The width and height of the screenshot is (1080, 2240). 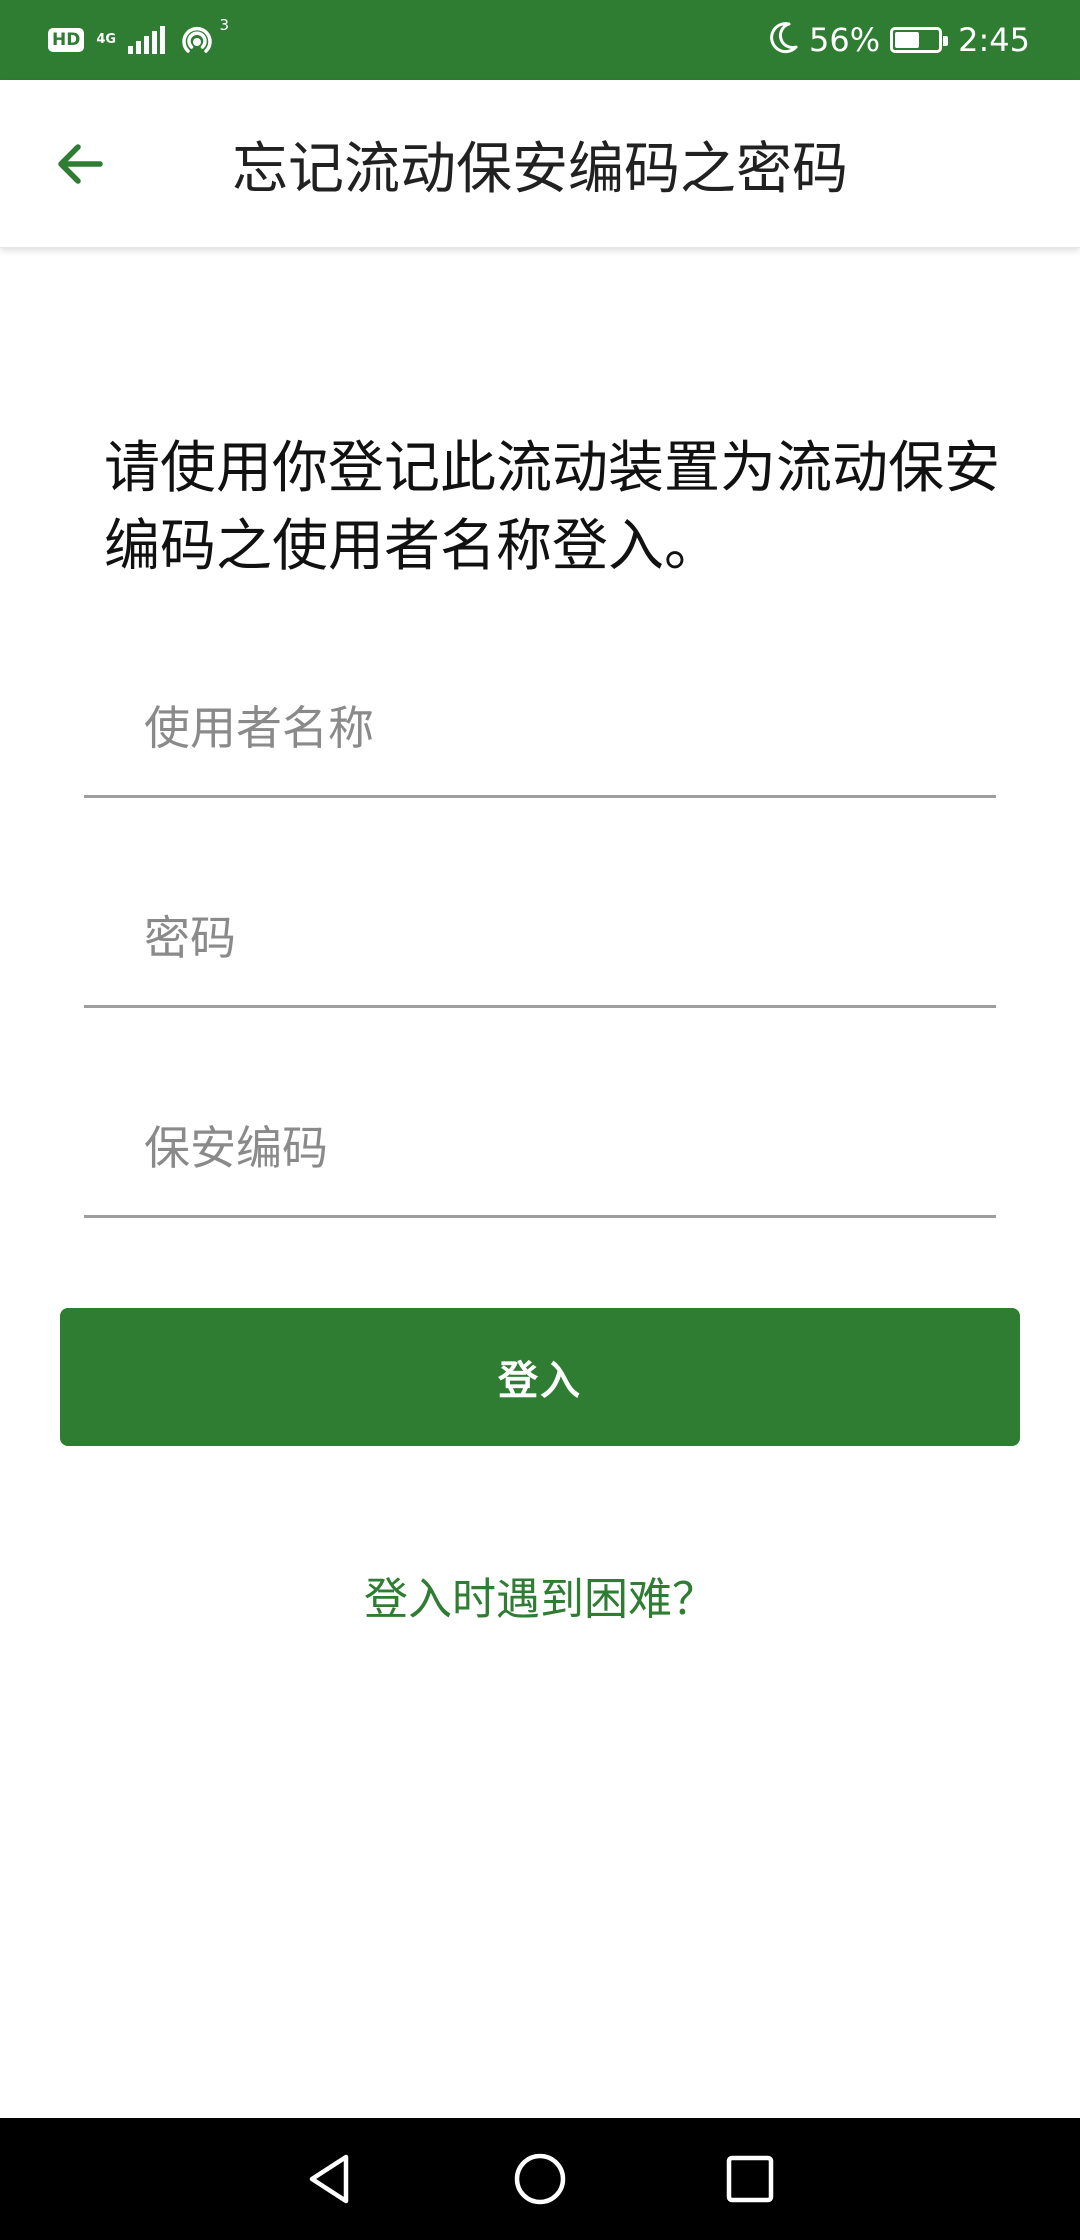 I want to click on recents-square-icon, so click(x=750, y=2179).